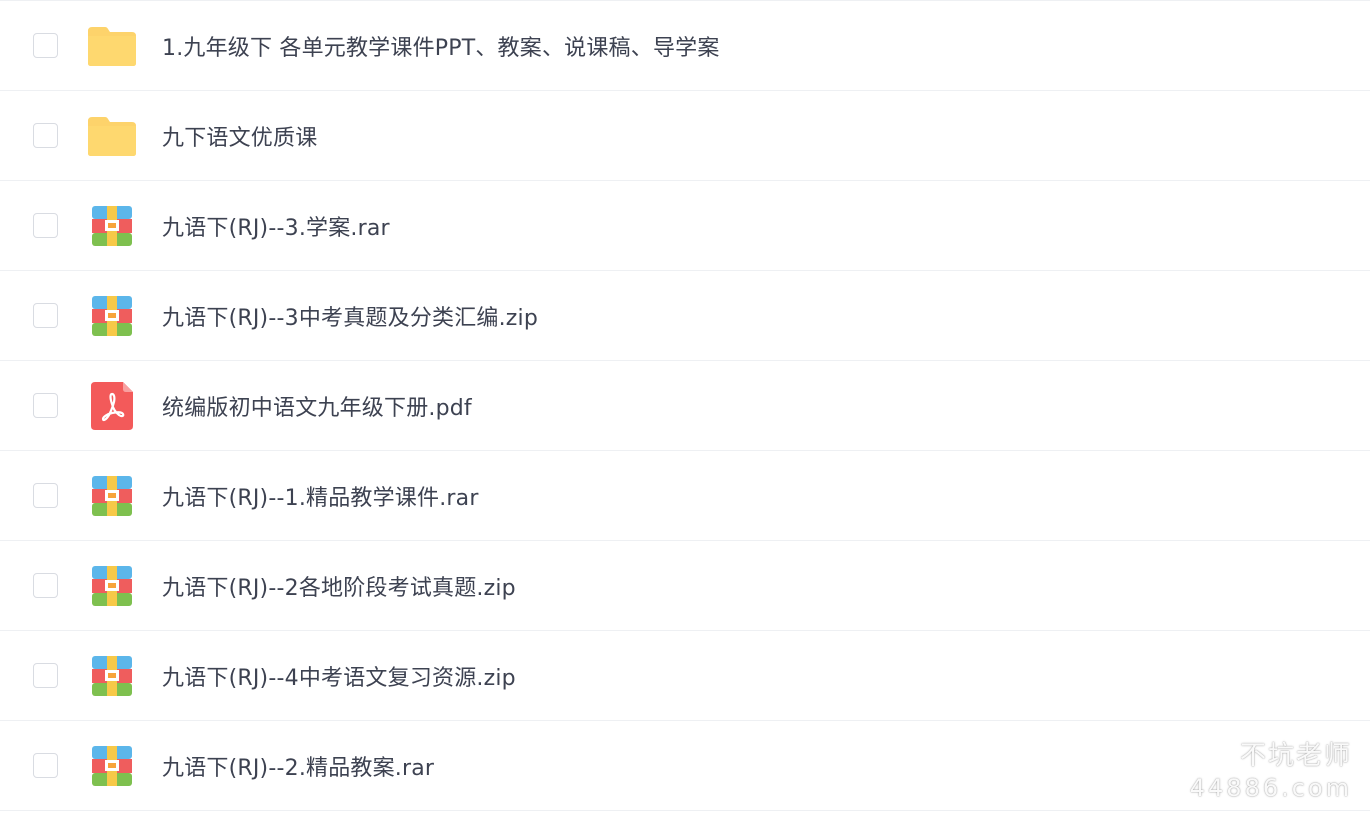 The height and width of the screenshot is (816, 1370). Describe the element at coordinates (685, 316) in the screenshot. I see `file-row: 九语下(RJ)--3中考真题及分类汇编.zip` at that location.